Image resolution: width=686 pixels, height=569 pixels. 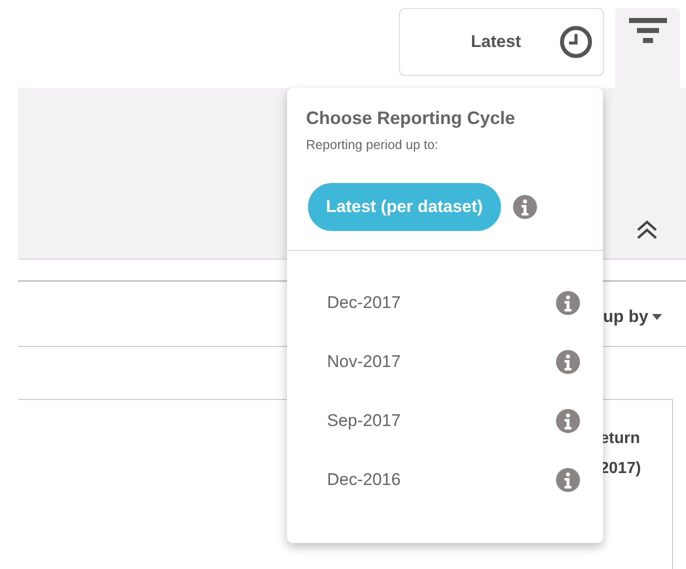 What do you see at coordinates (647, 230) in the screenshot?
I see `double-chevron-up-icon` at bounding box center [647, 230].